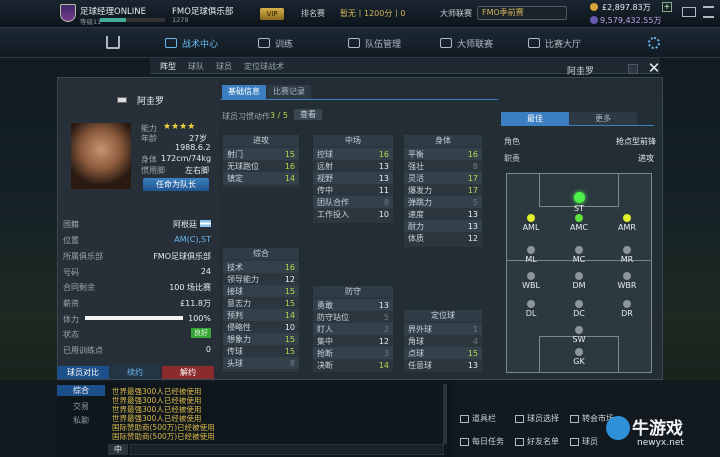 The image size is (720, 457). What do you see at coordinates (456, 13) in the screenshot?
I see `master-label: 大师联赛` at bounding box center [456, 13].